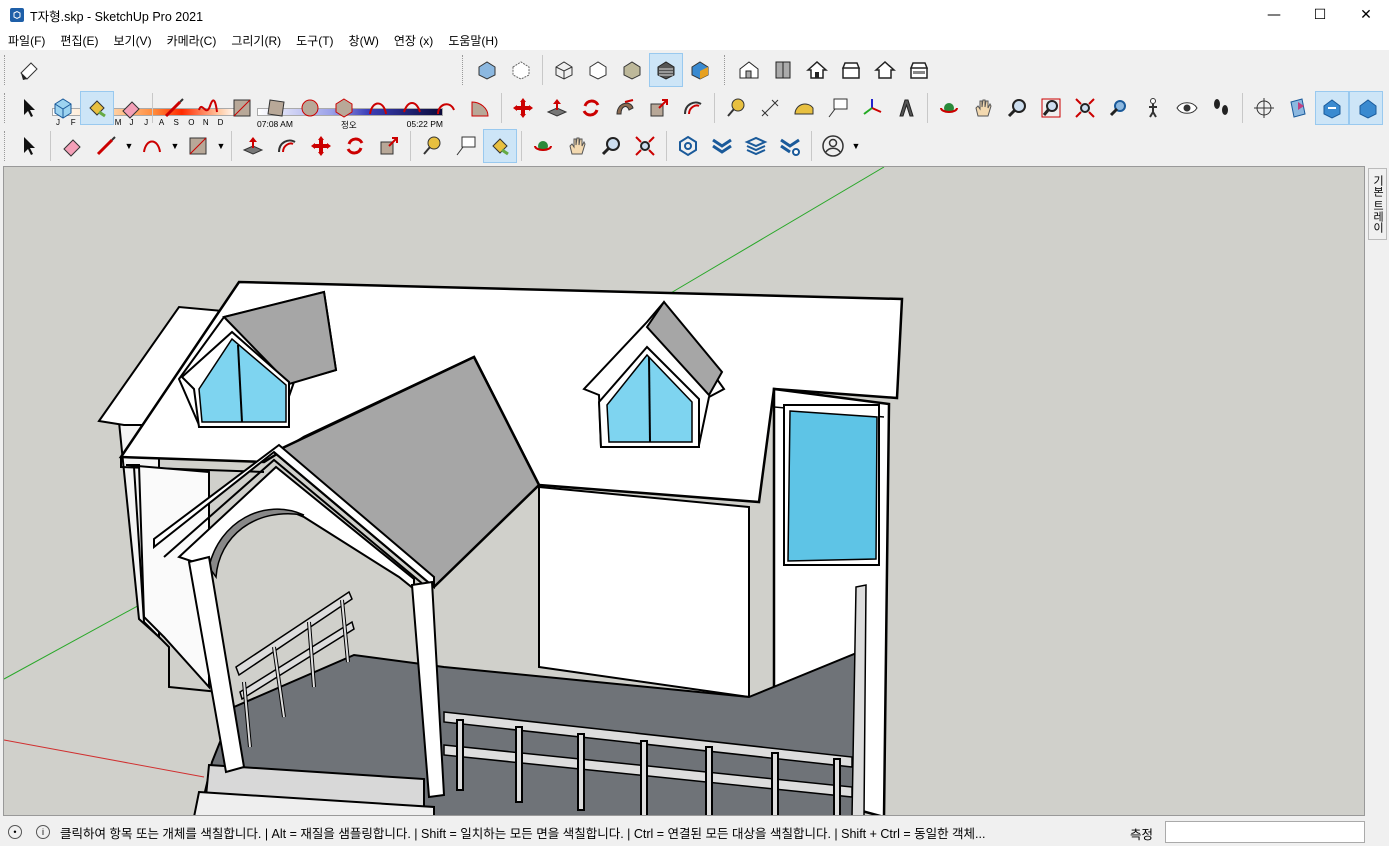 The width and height of the screenshot is (1389, 846). What do you see at coordinates (1298, 108) in the screenshot?
I see `display-section-planes-button` at bounding box center [1298, 108].